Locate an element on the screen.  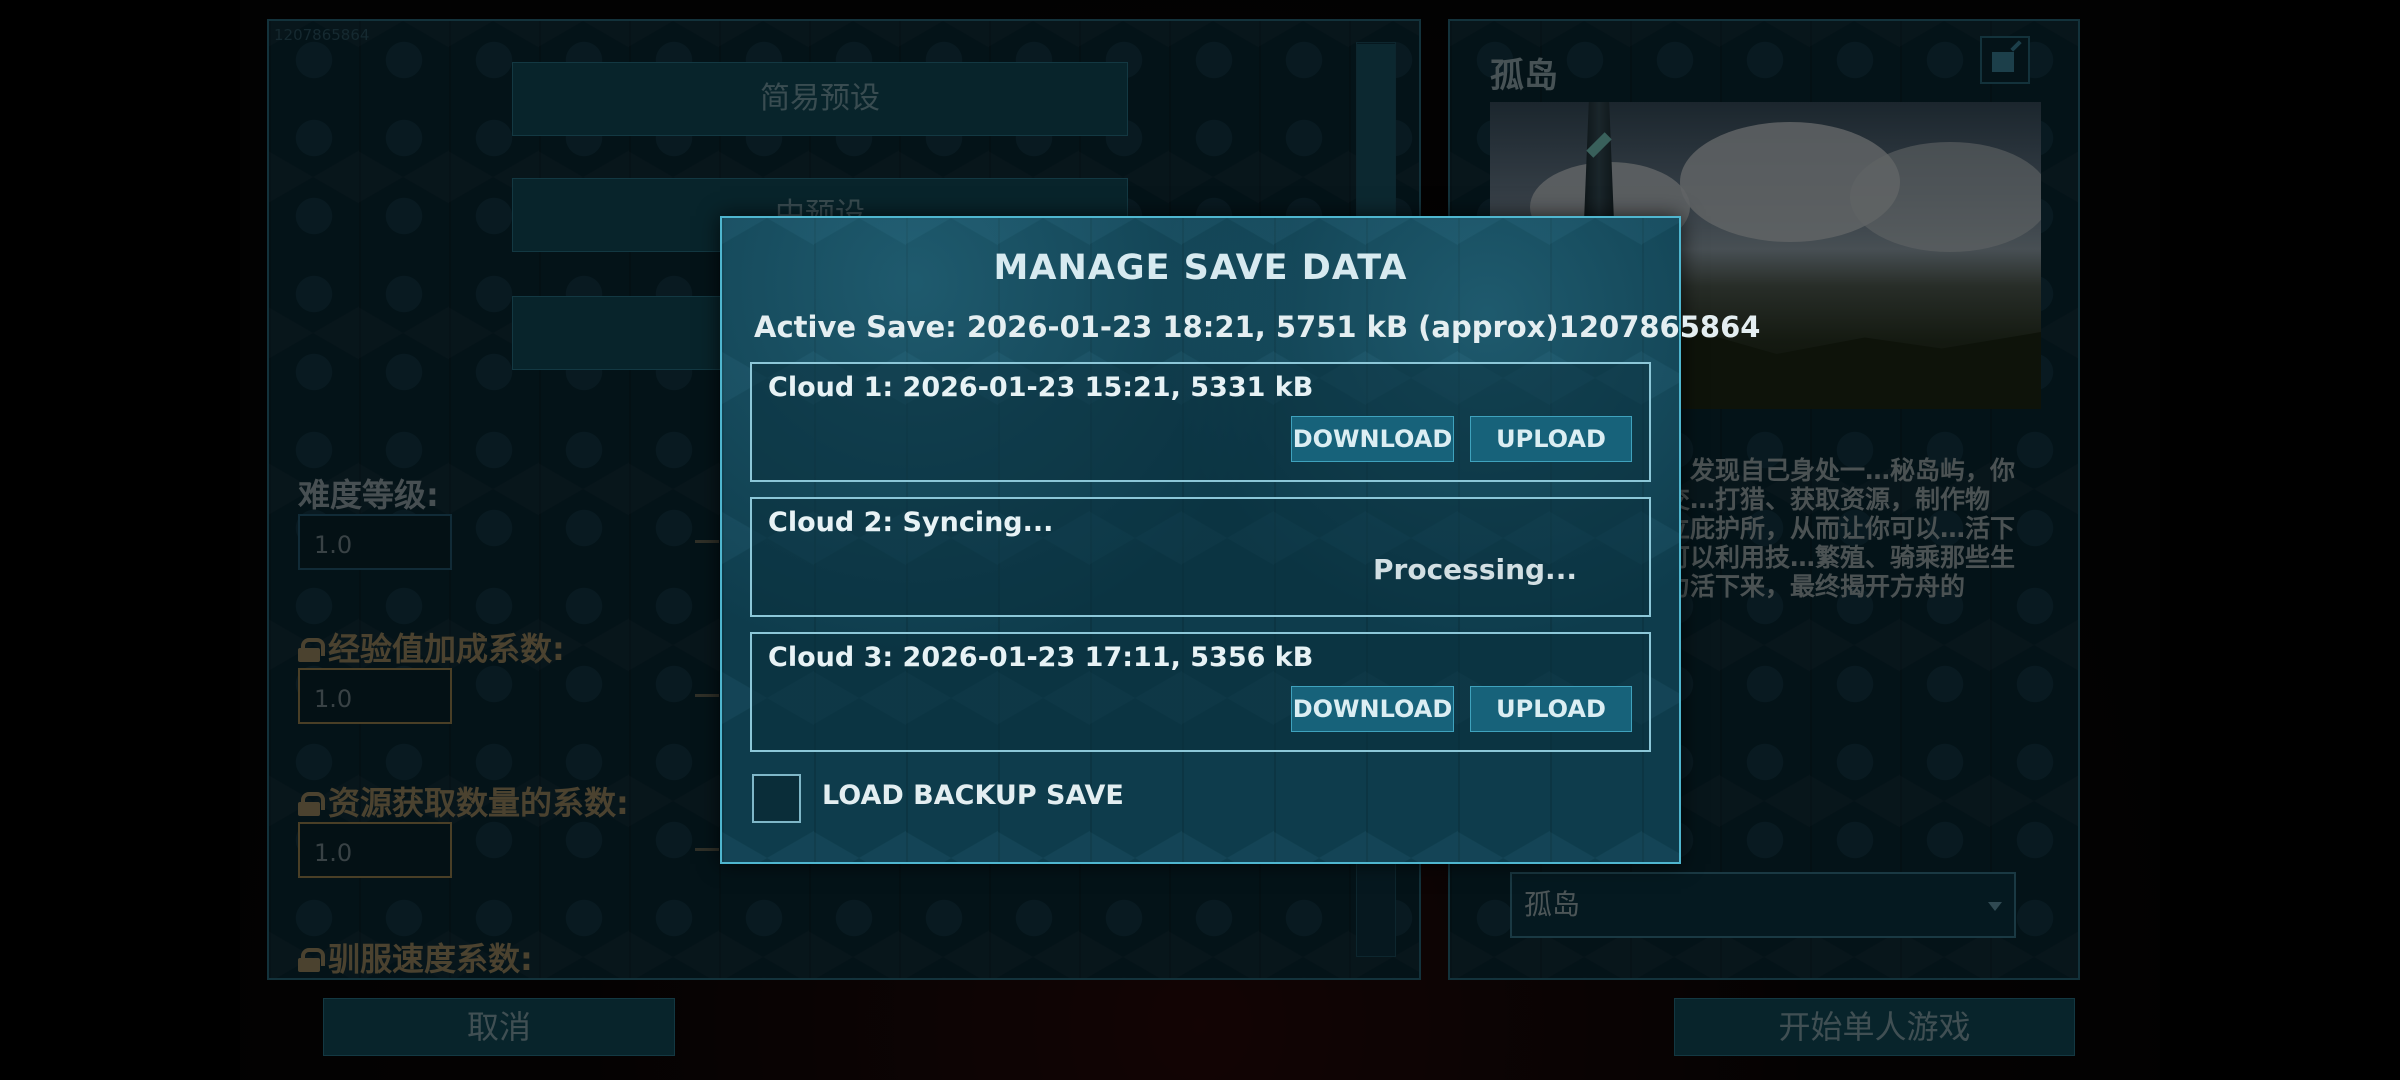
preset-easy-button: 简易预设 is located at coordinates (820, 99).